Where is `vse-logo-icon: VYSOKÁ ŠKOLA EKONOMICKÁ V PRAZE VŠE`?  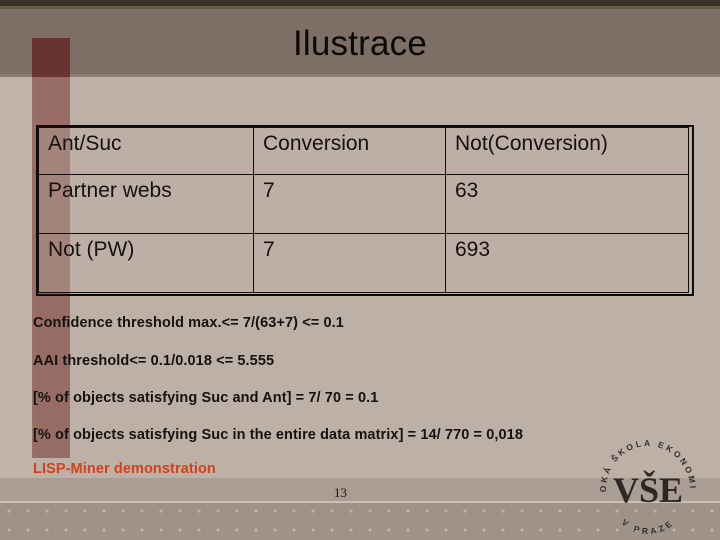
vse-logo-icon: VYSOKÁ ŠKOLA EKONOMICKÁ V PRAZE VŠE is located at coordinates (643, 486).